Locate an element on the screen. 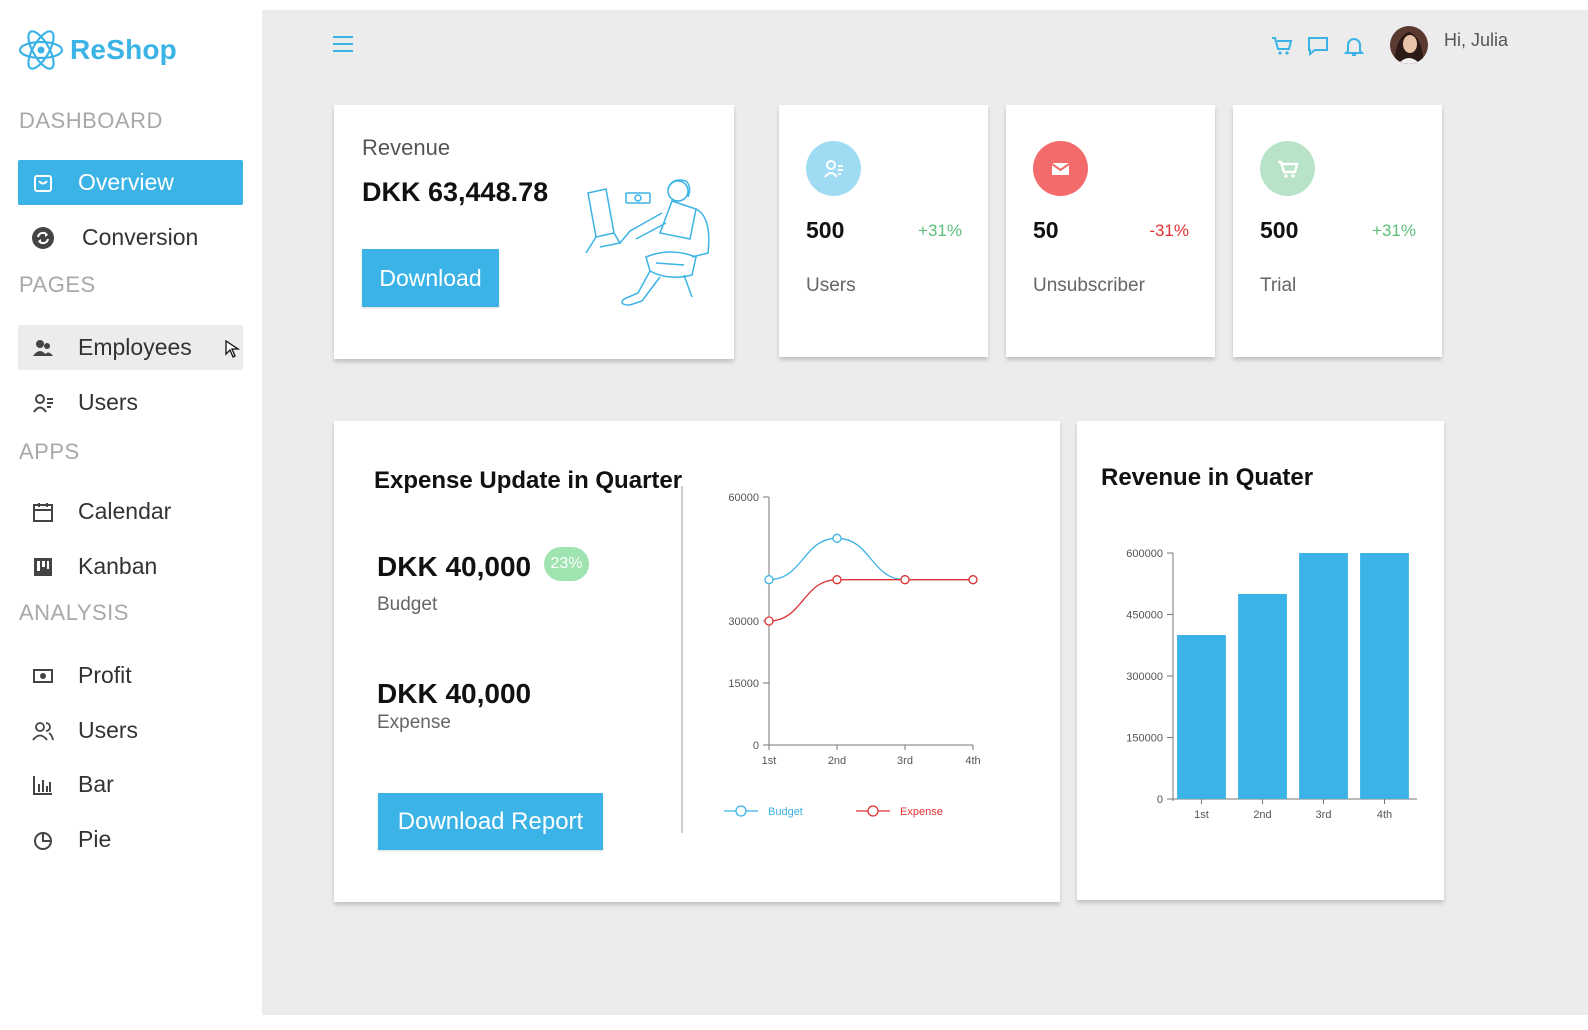 The height and width of the screenshot is (1030, 1588). expense-value: DKK 40,000 is located at coordinates (454, 693).